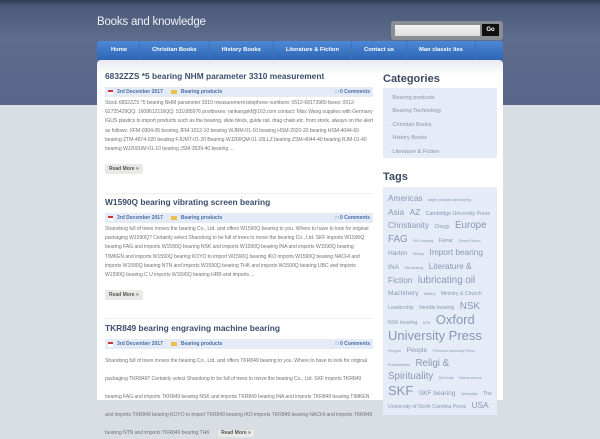 Image resolution: width=600 pixels, height=439 pixels. I want to click on tag-link: People, so click(417, 350).